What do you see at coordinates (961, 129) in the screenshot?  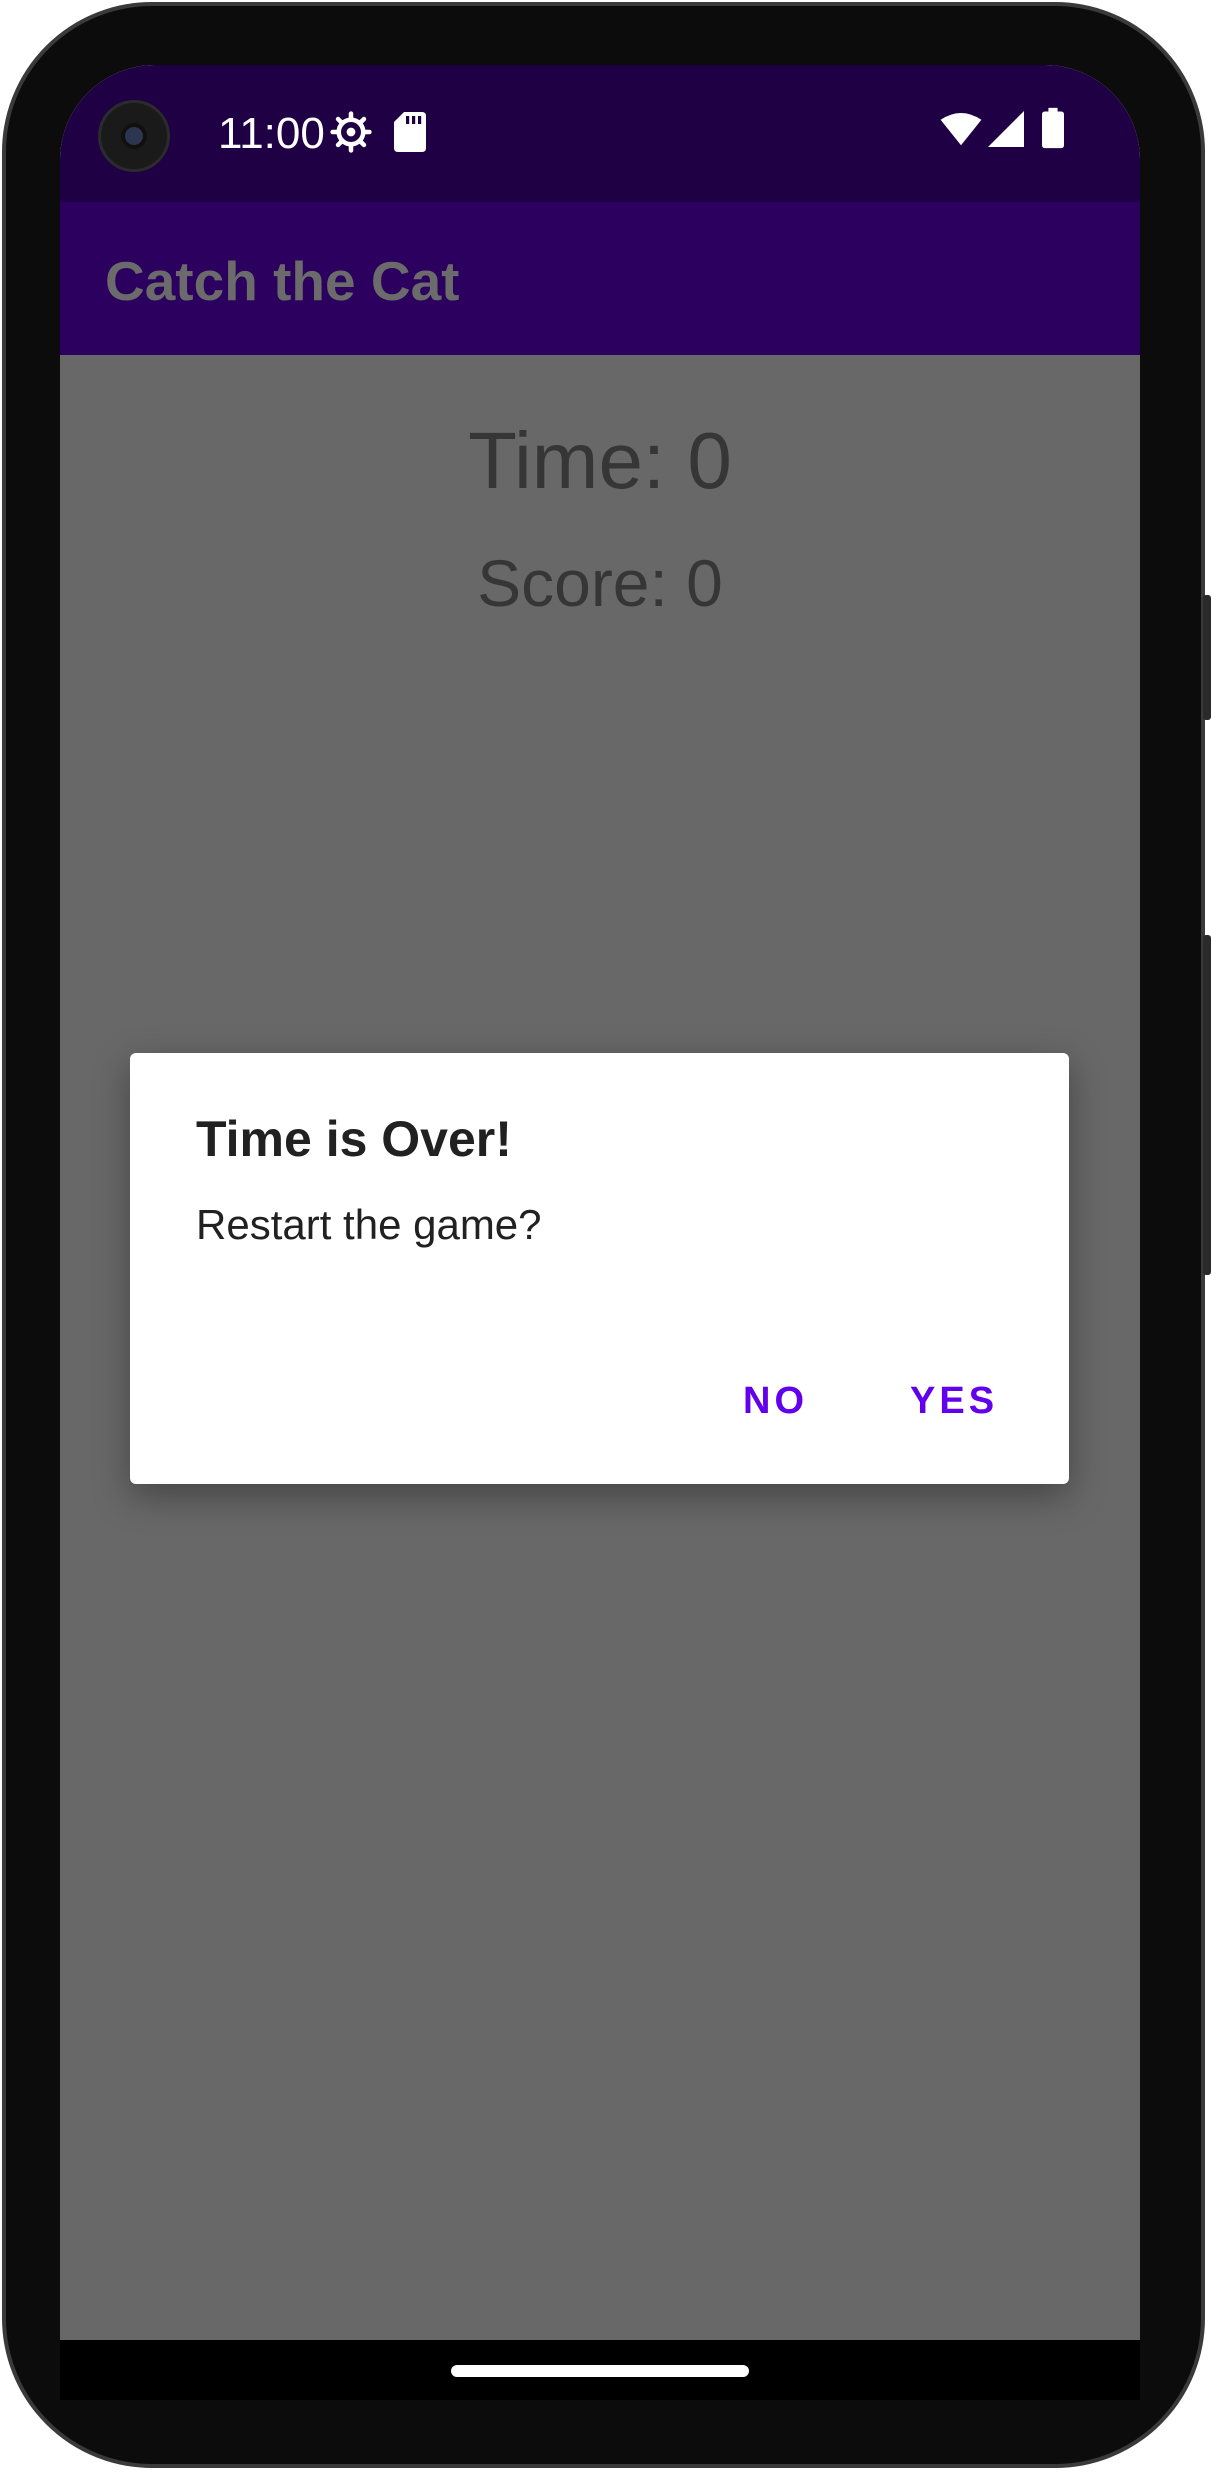 I see `wifi-icon` at bounding box center [961, 129].